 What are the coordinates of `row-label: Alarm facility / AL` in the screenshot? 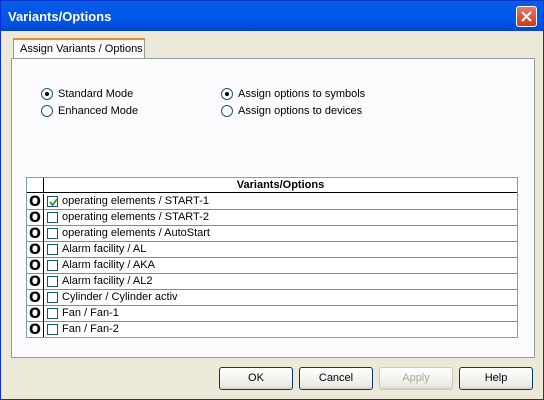 It's located at (104, 249).